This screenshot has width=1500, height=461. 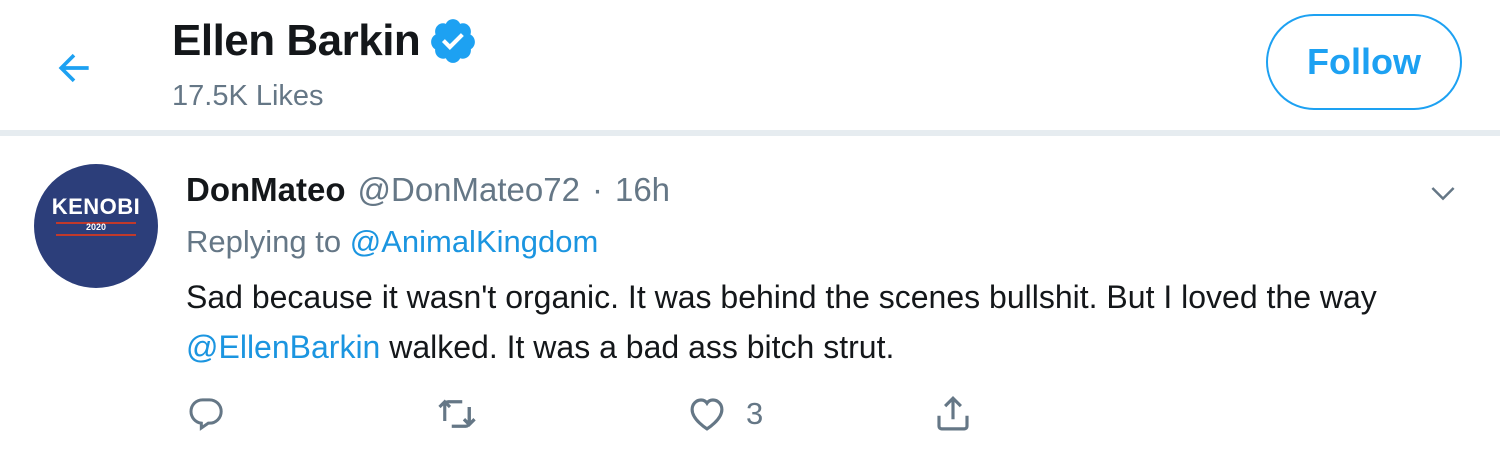 What do you see at coordinates (296, 40) in the screenshot?
I see `profile-name: Ellen Barkin` at bounding box center [296, 40].